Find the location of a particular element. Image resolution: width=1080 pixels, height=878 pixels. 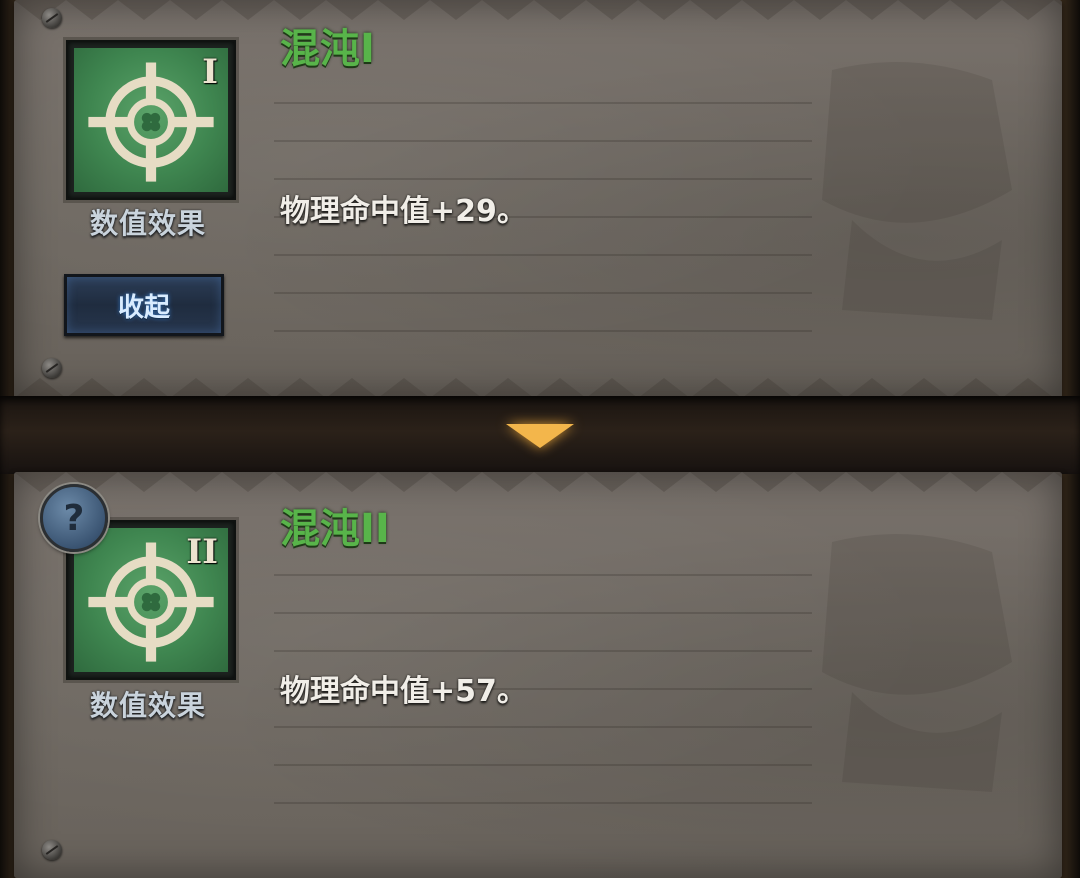

skill-description: 物理命中值+57。 is located at coordinates (403, 691).